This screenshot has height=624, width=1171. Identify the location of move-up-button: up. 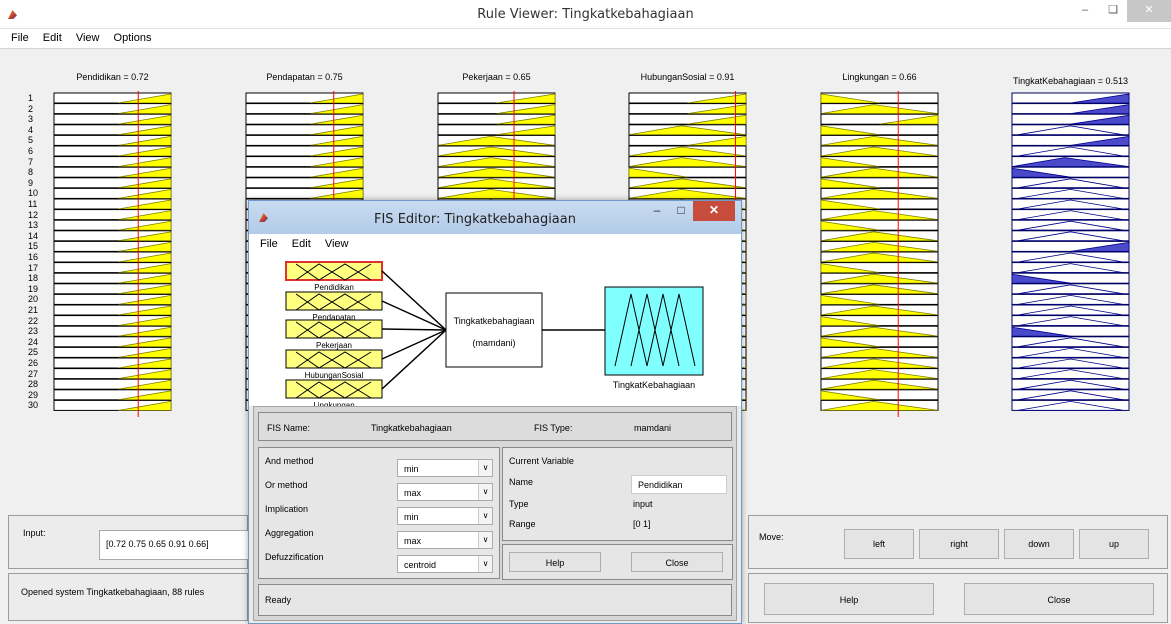
(1114, 544).